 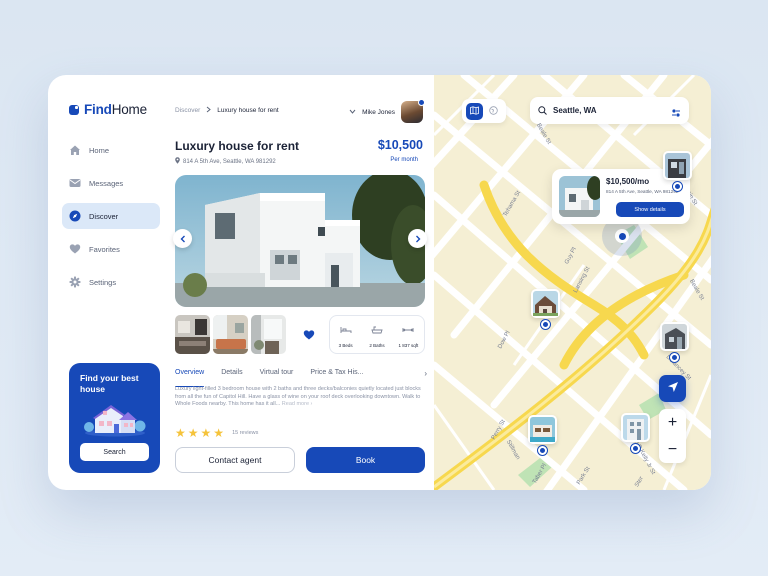 I want to click on sidebar-item-messages: Messages, so click(x=111, y=183).